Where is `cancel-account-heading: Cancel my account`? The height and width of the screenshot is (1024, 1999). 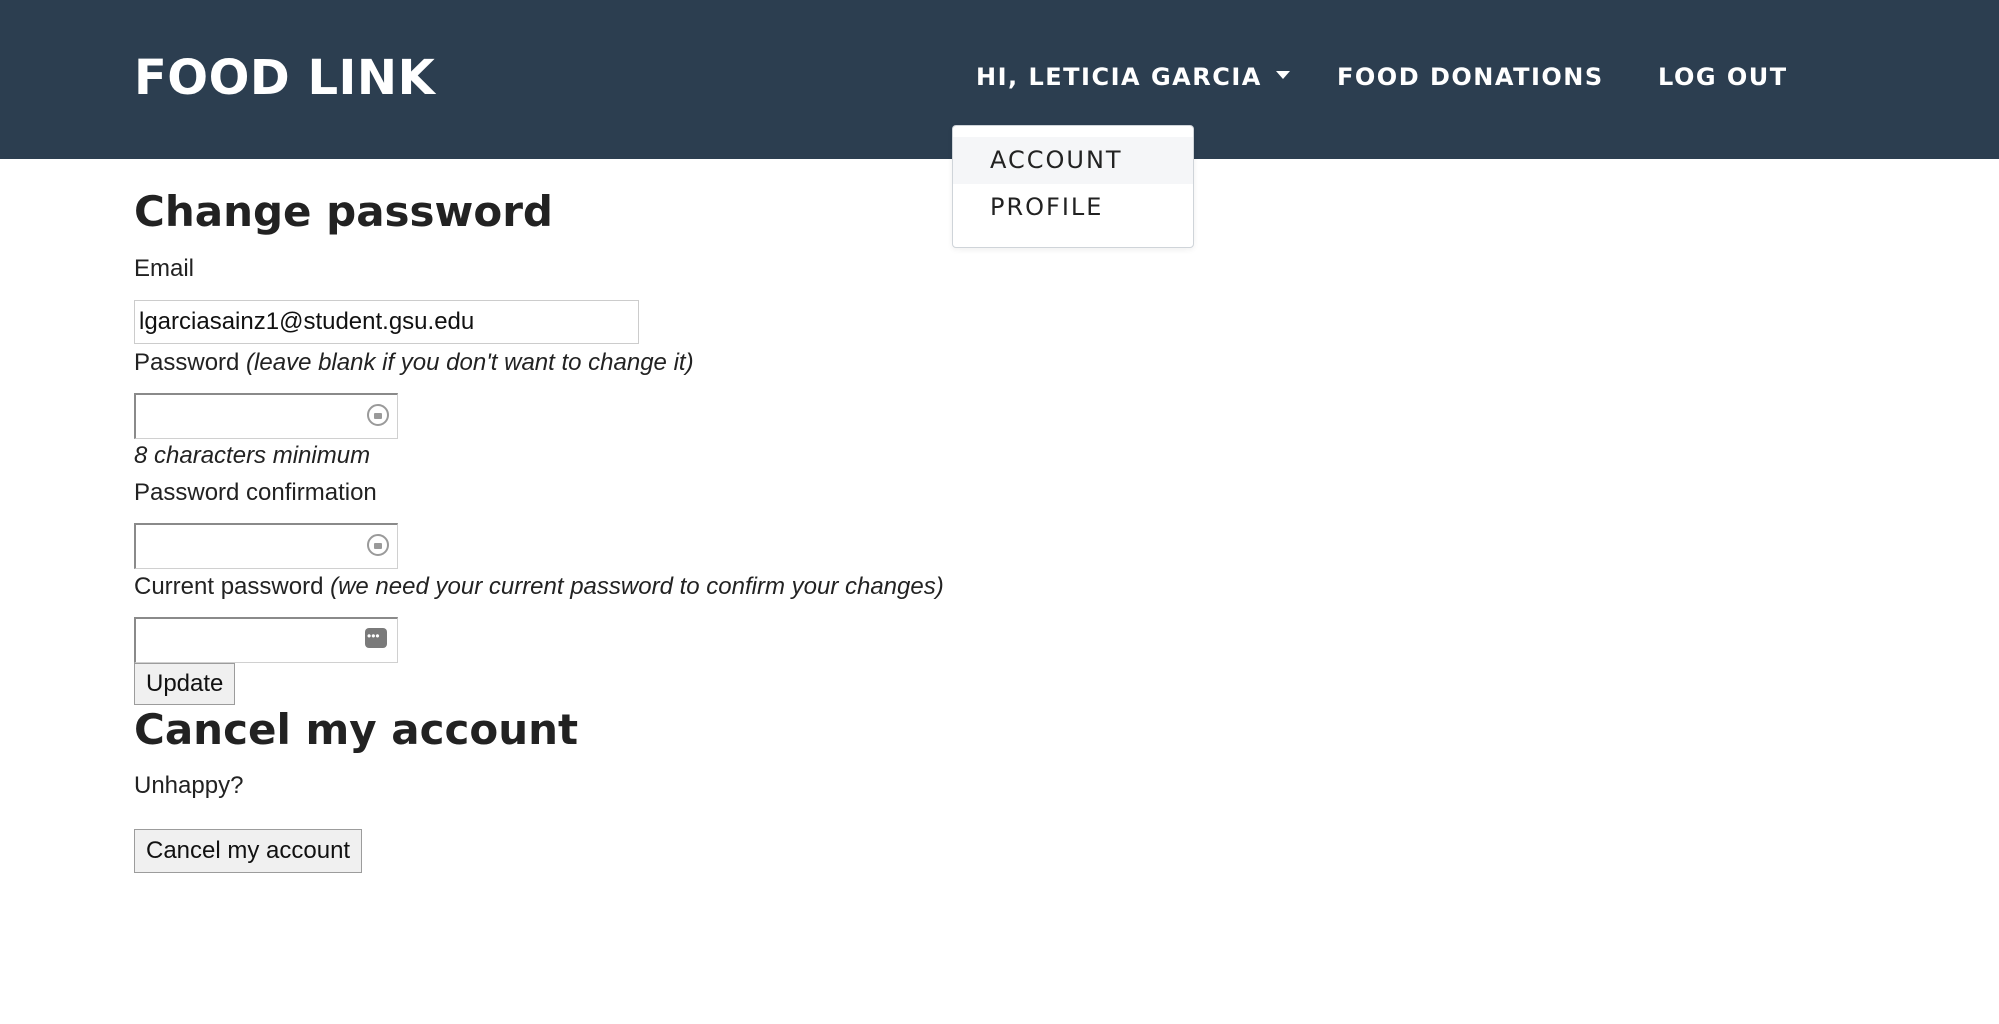
cancel-account-heading: Cancel my account is located at coordinates (356, 729).